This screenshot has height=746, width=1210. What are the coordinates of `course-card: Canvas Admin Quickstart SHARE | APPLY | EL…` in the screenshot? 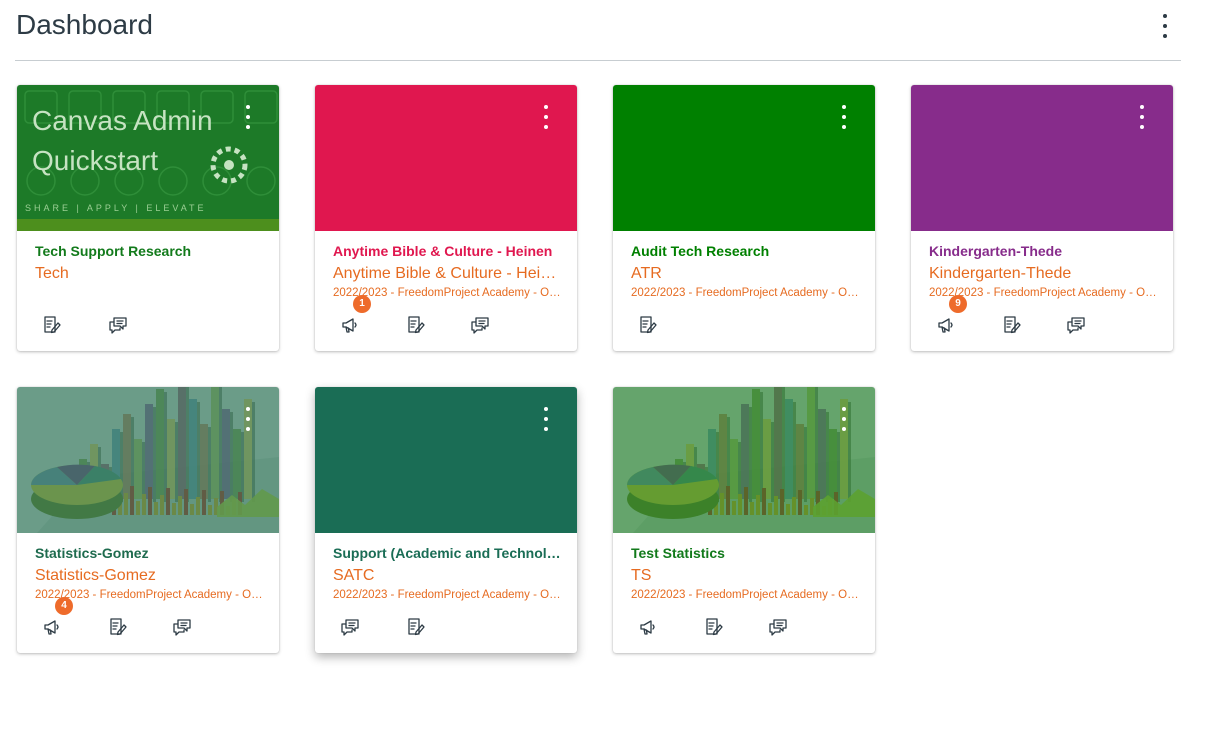 It's located at (148, 218).